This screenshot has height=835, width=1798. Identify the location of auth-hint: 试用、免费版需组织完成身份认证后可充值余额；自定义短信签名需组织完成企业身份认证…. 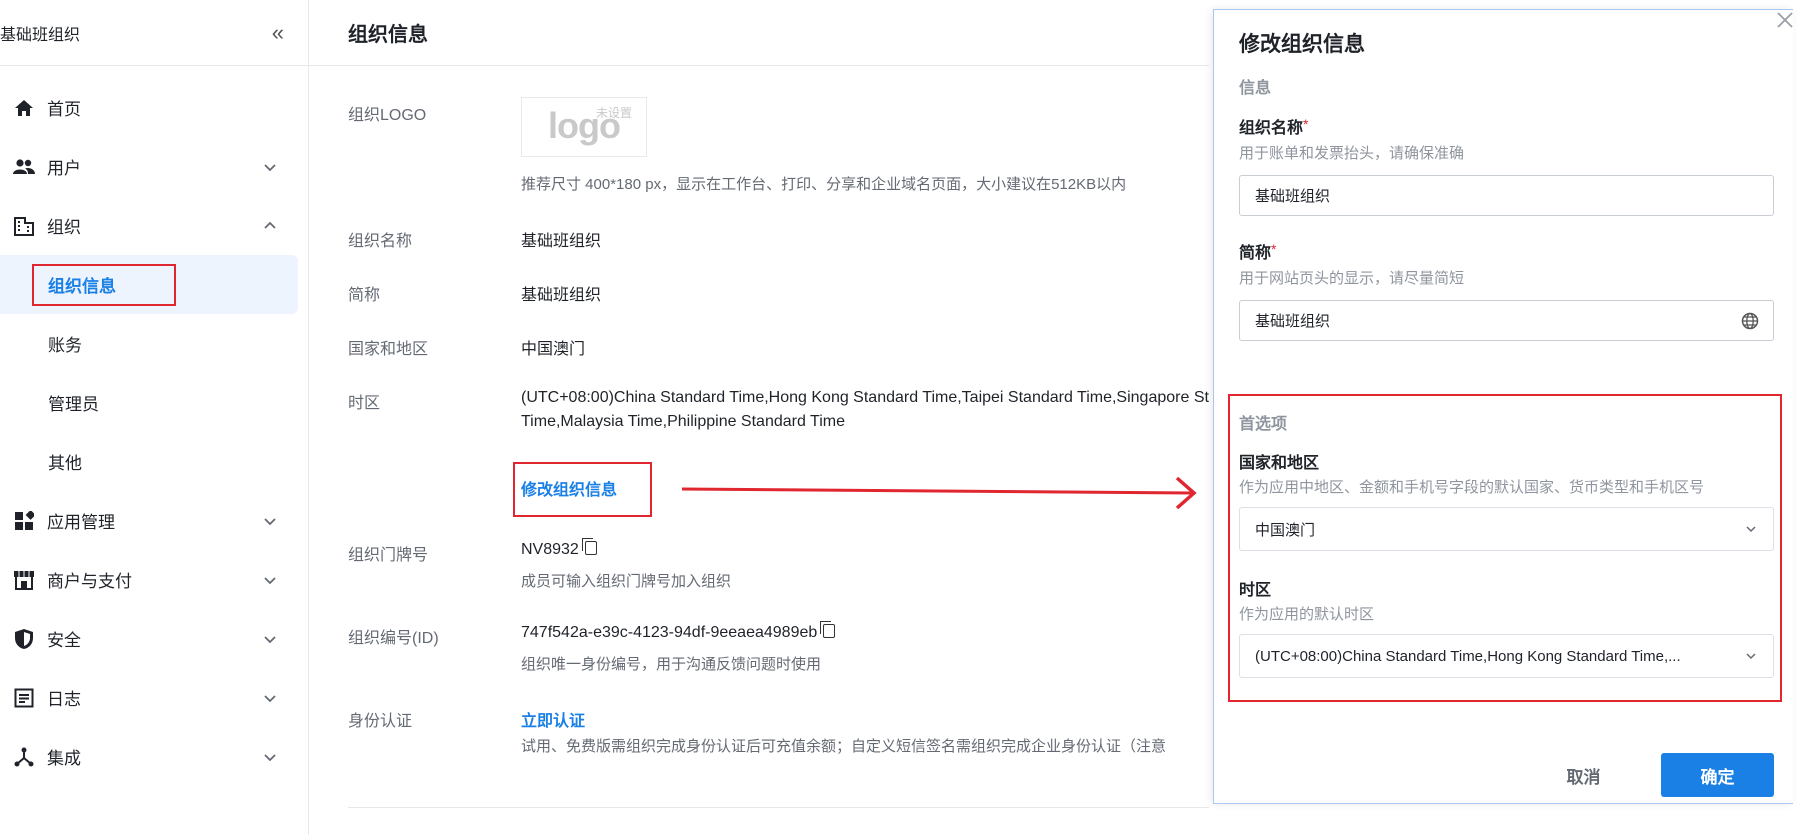
(844, 746).